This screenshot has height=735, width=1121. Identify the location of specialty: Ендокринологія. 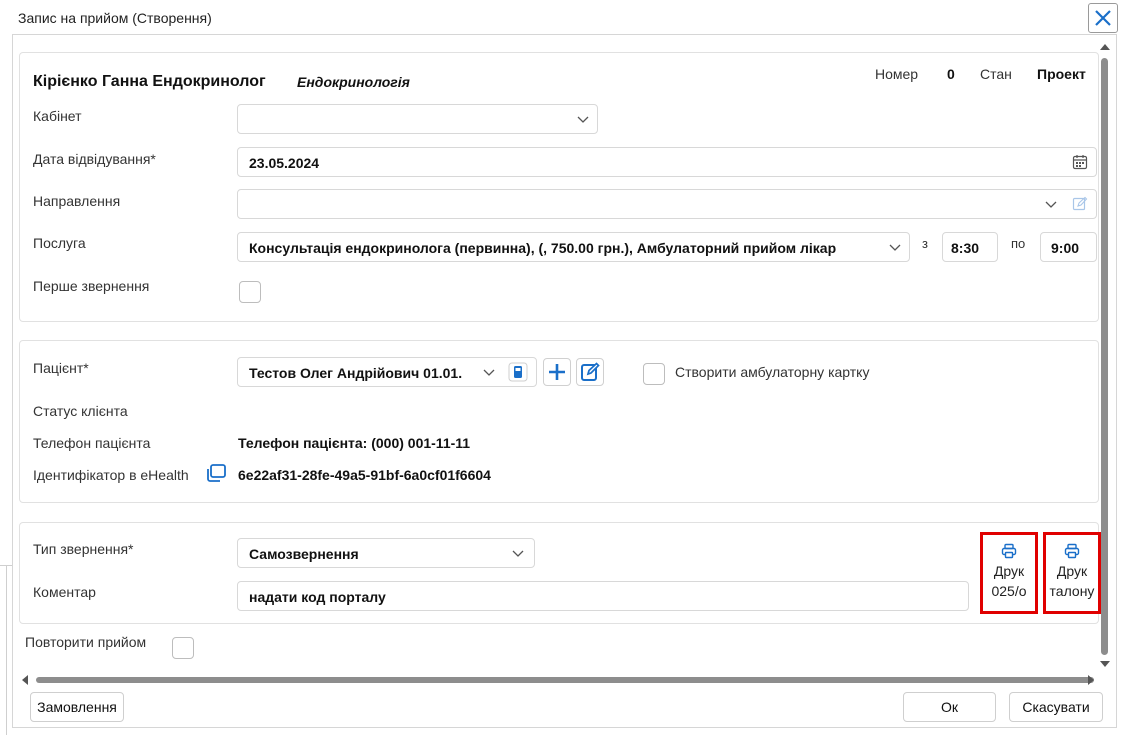
(353, 82).